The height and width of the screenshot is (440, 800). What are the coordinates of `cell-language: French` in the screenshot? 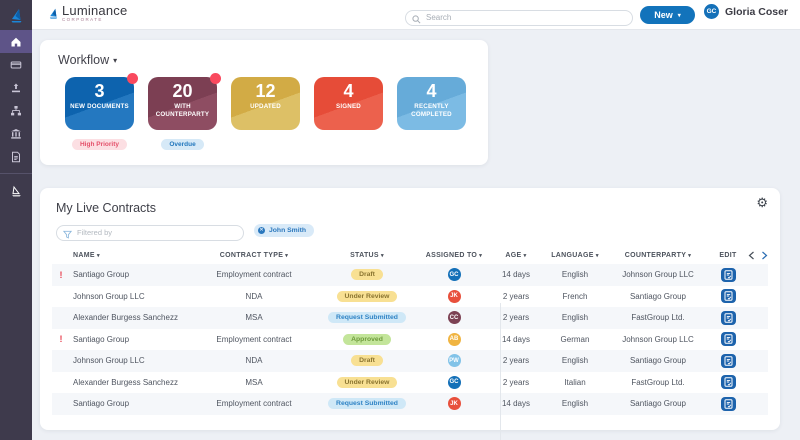 It's located at (575, 296).